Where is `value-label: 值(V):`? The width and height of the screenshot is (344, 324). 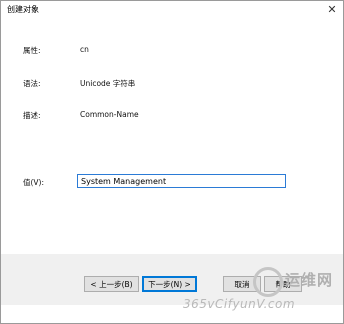
value-label: 值(V): is located at coordinates (34, 182).